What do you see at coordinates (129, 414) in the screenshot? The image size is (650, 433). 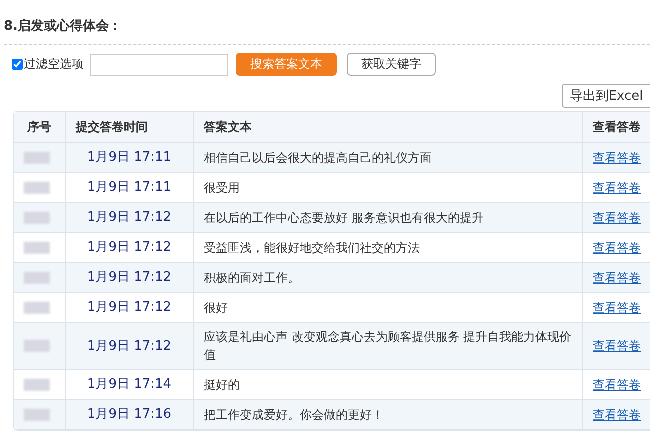 I see `time-cell: 1月9日 17:16` at bounding box center [129, 414].